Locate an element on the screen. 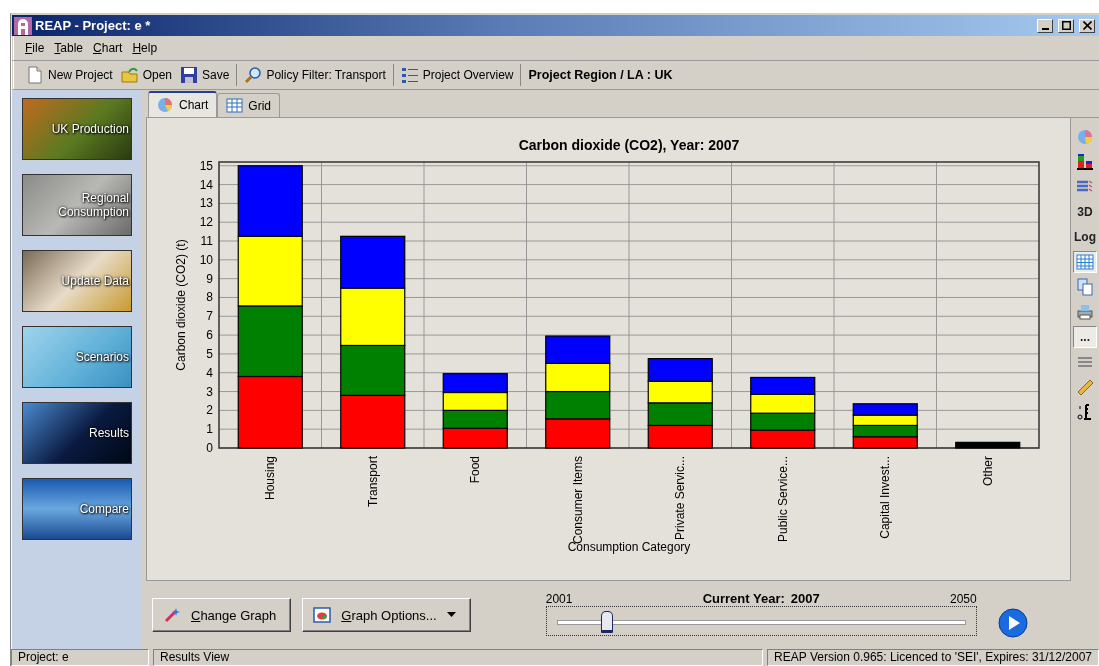 The image size is (1099, 666). tick-label: 13 is located at coordinates (206, 203).